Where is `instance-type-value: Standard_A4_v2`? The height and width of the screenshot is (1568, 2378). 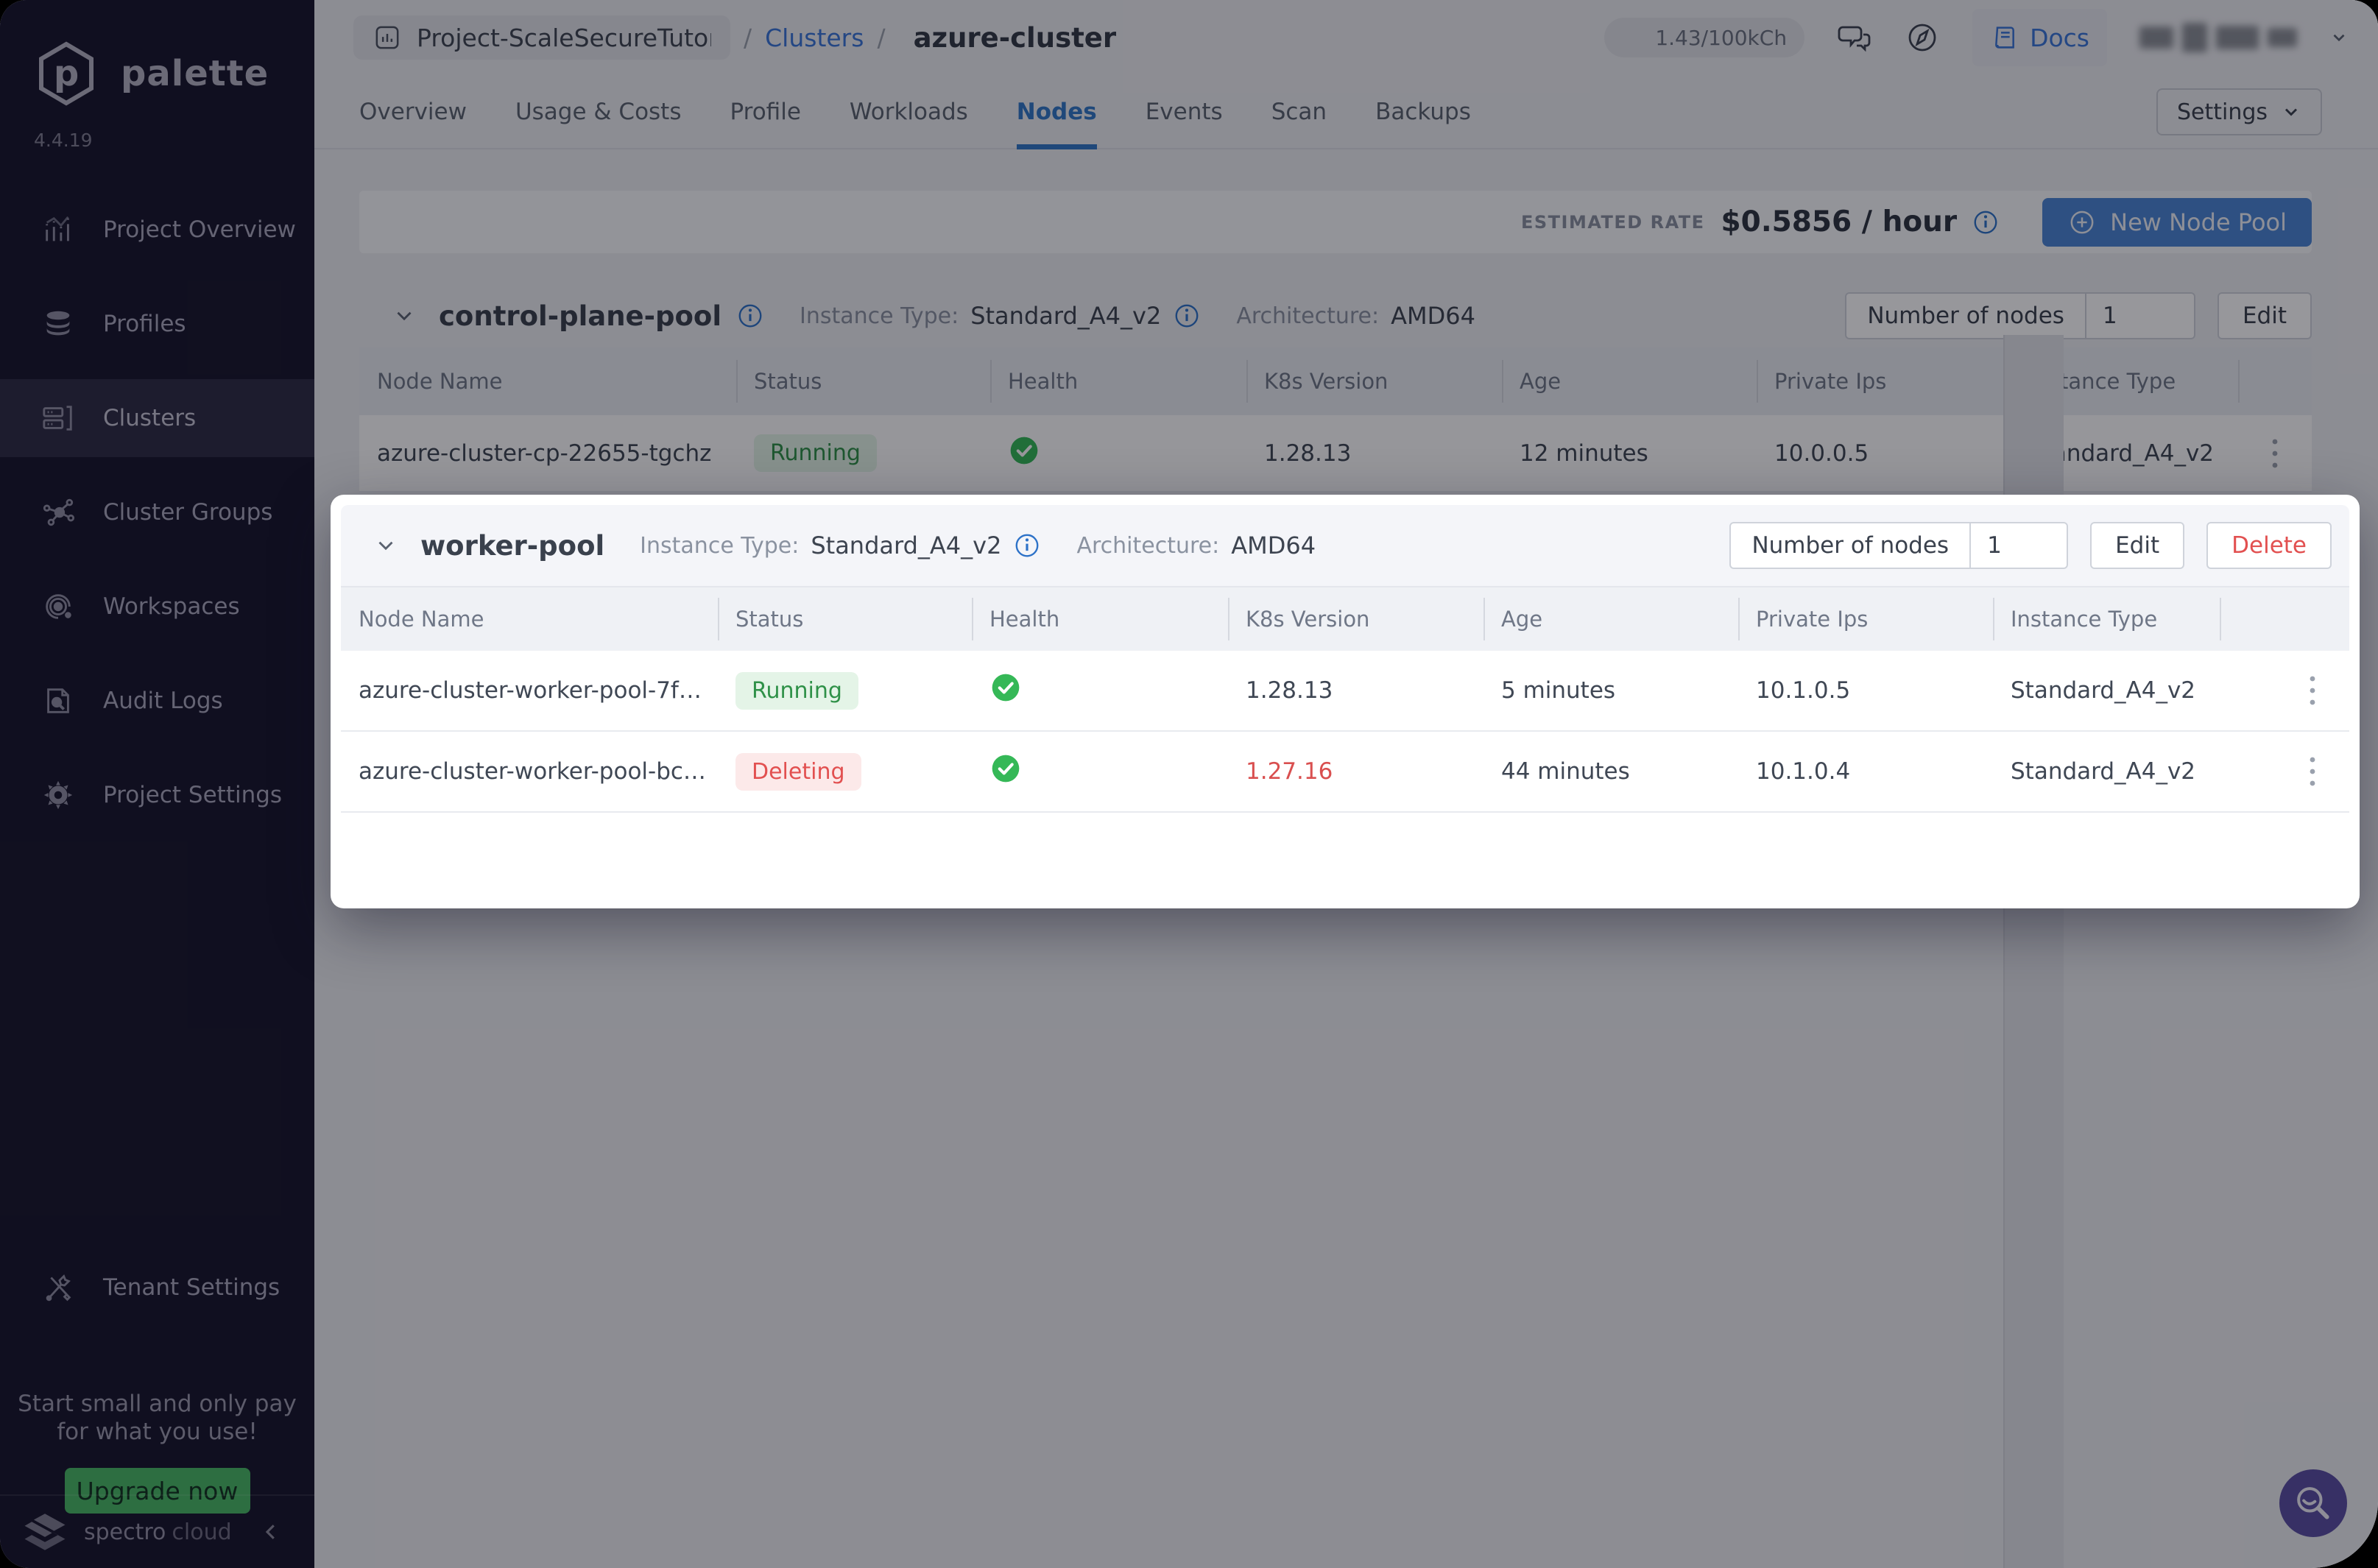
instance-type-value: Standard_A4_v2 is located at coordinates (907, 545).